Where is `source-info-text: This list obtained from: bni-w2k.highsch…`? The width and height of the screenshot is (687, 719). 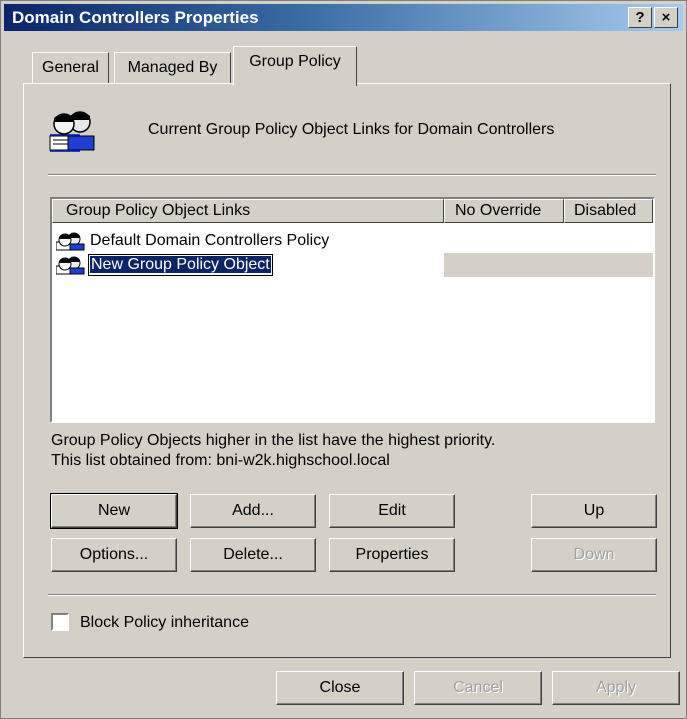
source-info-text: This list obtained from: bni-w2k.highsch… is located at coordinates (220, 460).